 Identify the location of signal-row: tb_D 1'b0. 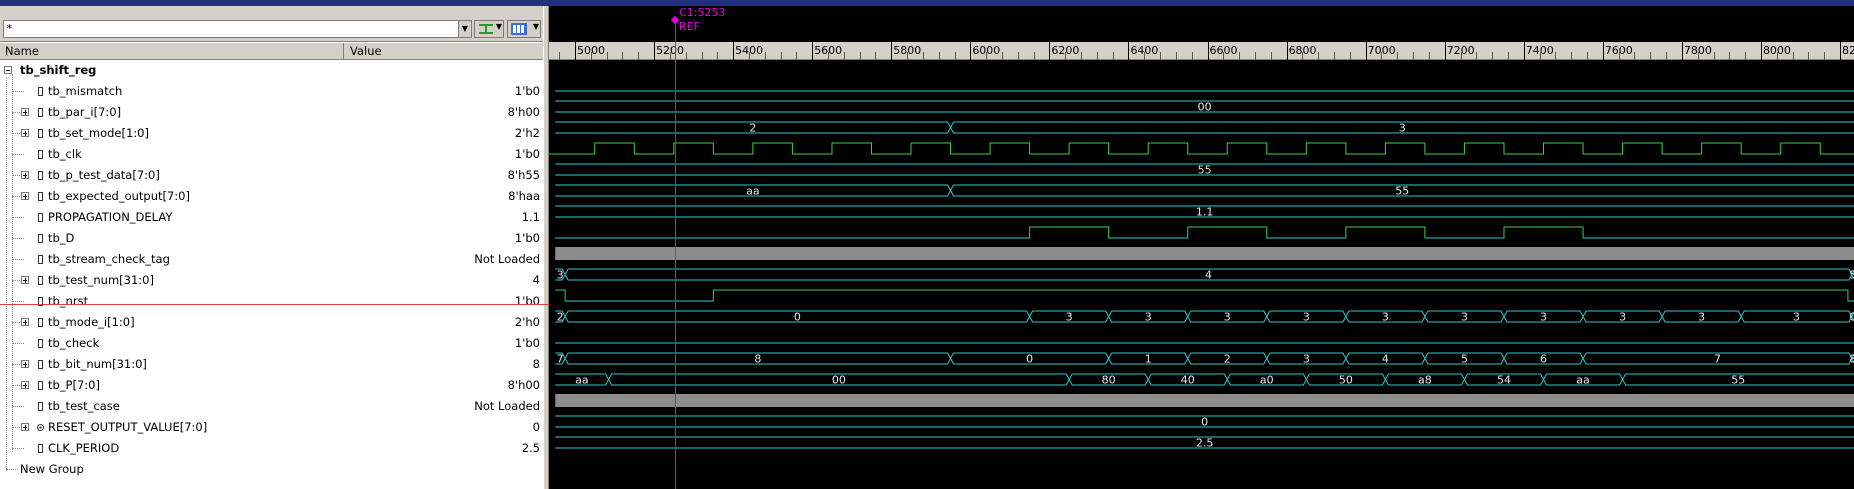
(271, 238).